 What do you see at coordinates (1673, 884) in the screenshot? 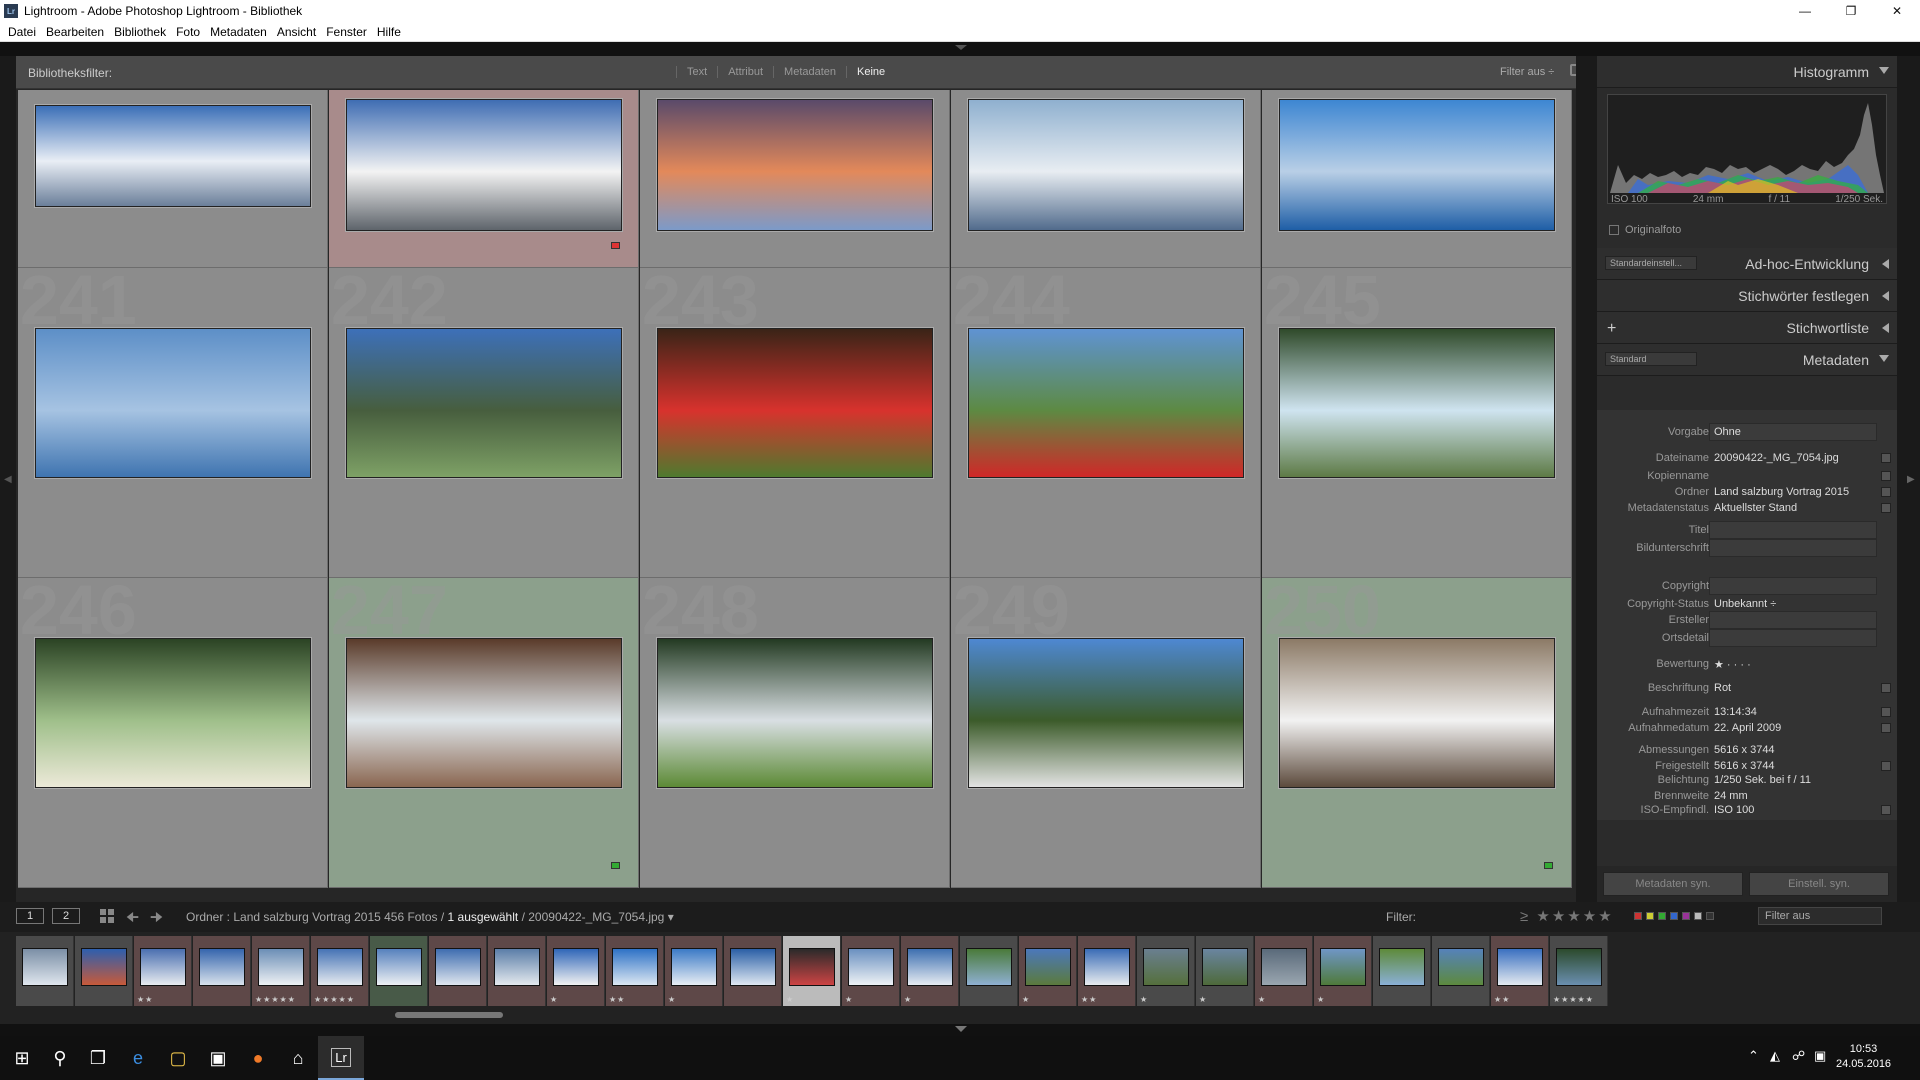
I see `sync-metadata-button: Metadaten syn.` at bounding box center [1673, 884].